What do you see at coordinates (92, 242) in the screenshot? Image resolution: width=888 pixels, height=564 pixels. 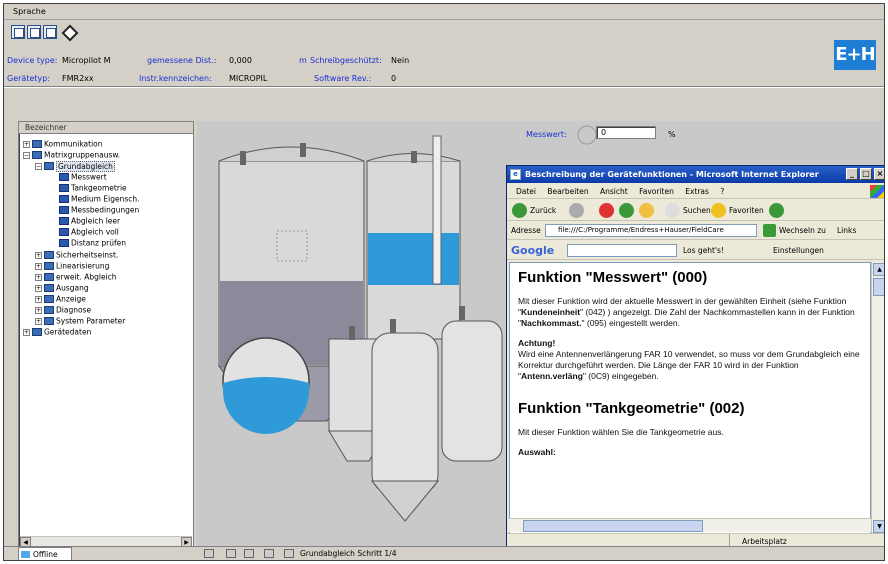 I see `tree-item-distanz-pruefen: Distanz prüfen` at bounding box center [92, 242].